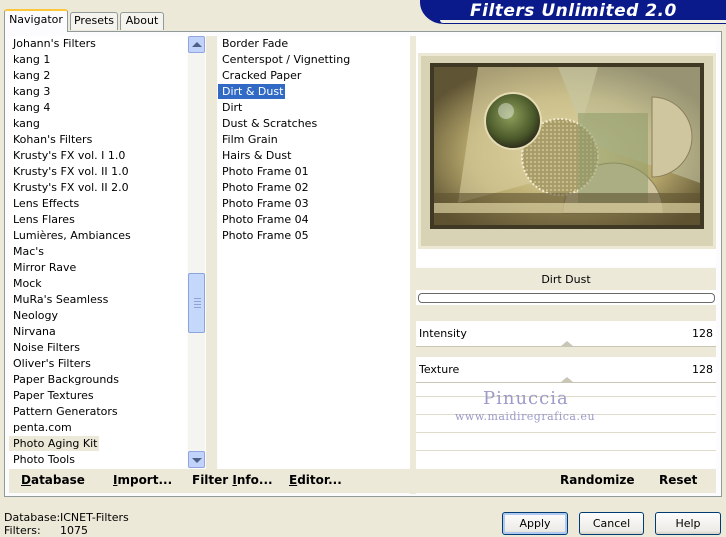 The width and height of the screenshot is (726, 537). I want to click on list-item: Mirror Rave, so click(43, 267).